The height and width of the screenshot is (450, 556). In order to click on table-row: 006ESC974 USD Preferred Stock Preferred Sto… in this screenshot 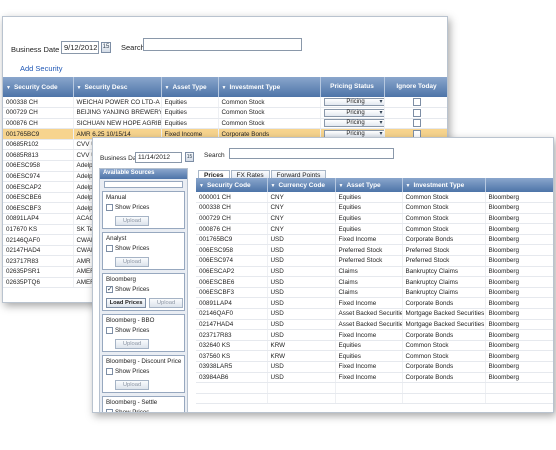, I will do `click(374, 261)`.